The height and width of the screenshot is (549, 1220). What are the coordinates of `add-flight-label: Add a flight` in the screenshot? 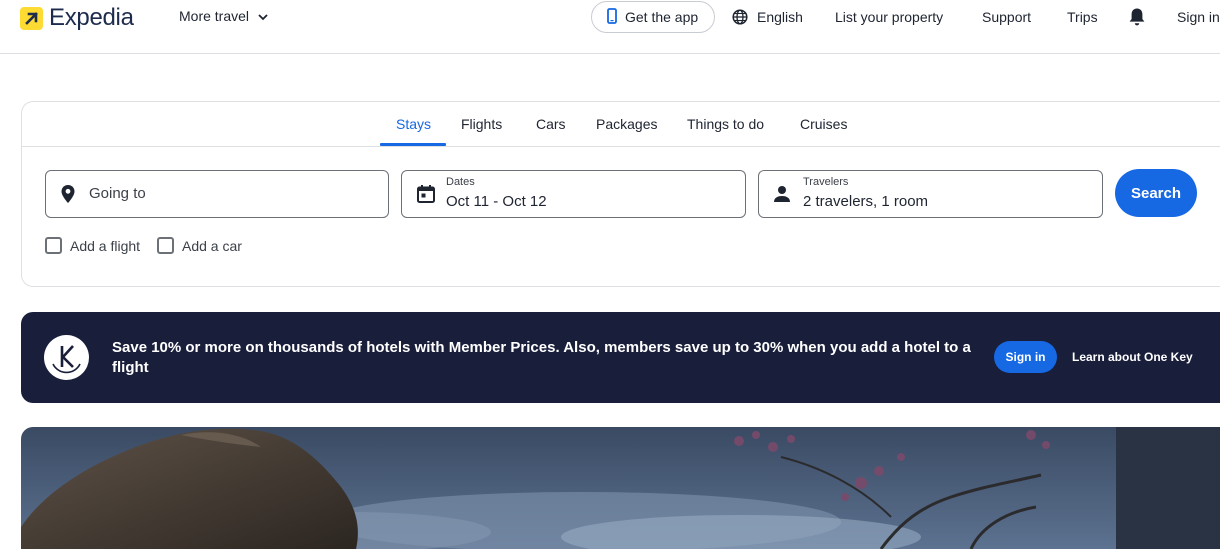 It's located at (105, 245).